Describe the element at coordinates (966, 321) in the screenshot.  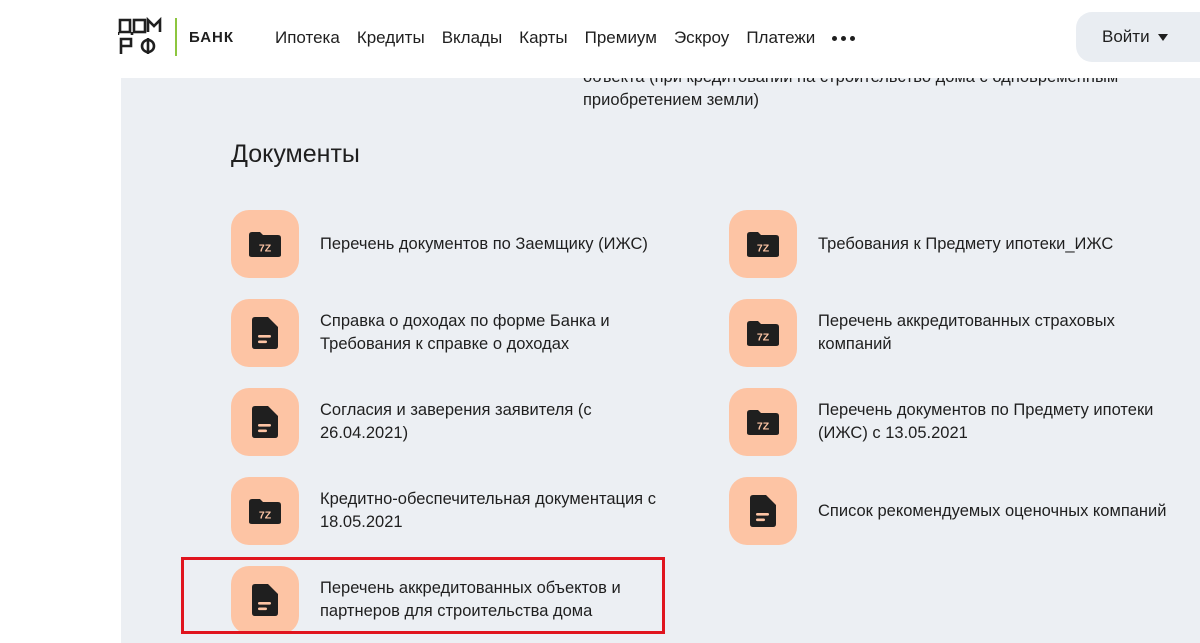
I see `document-label-line: Перечень аккредитованных страховых` at that location.